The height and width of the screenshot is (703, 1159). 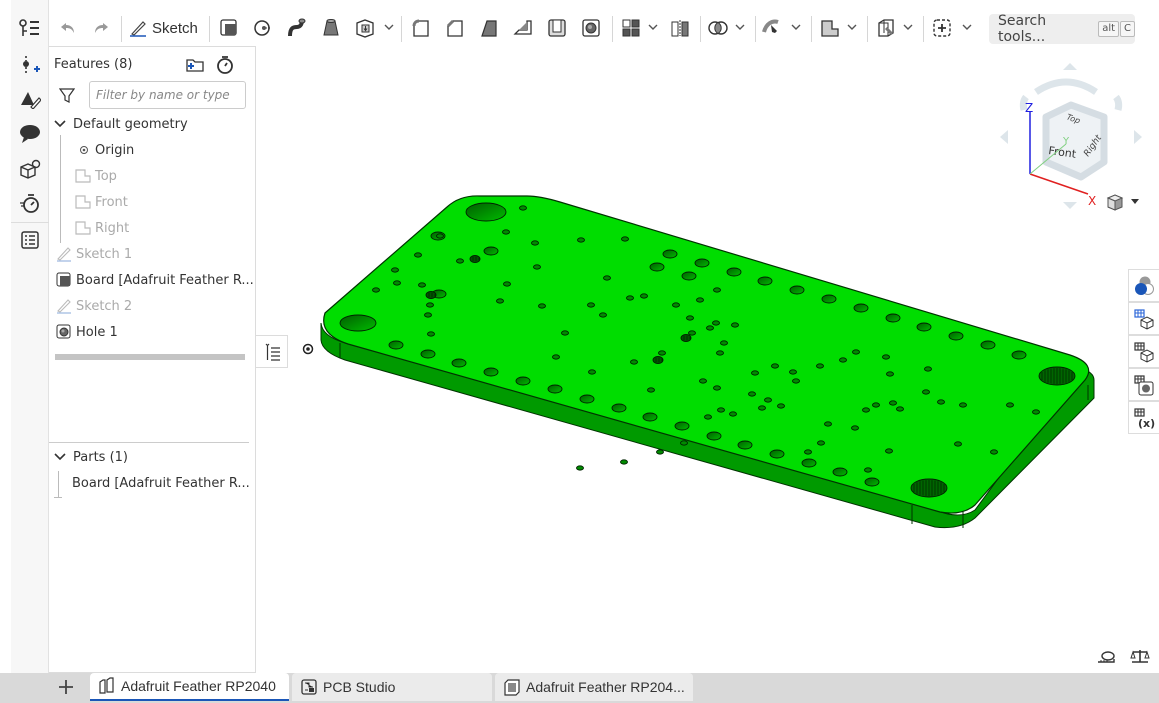 I want to click on axis-x-label: X, so click(x=1092, y=201).